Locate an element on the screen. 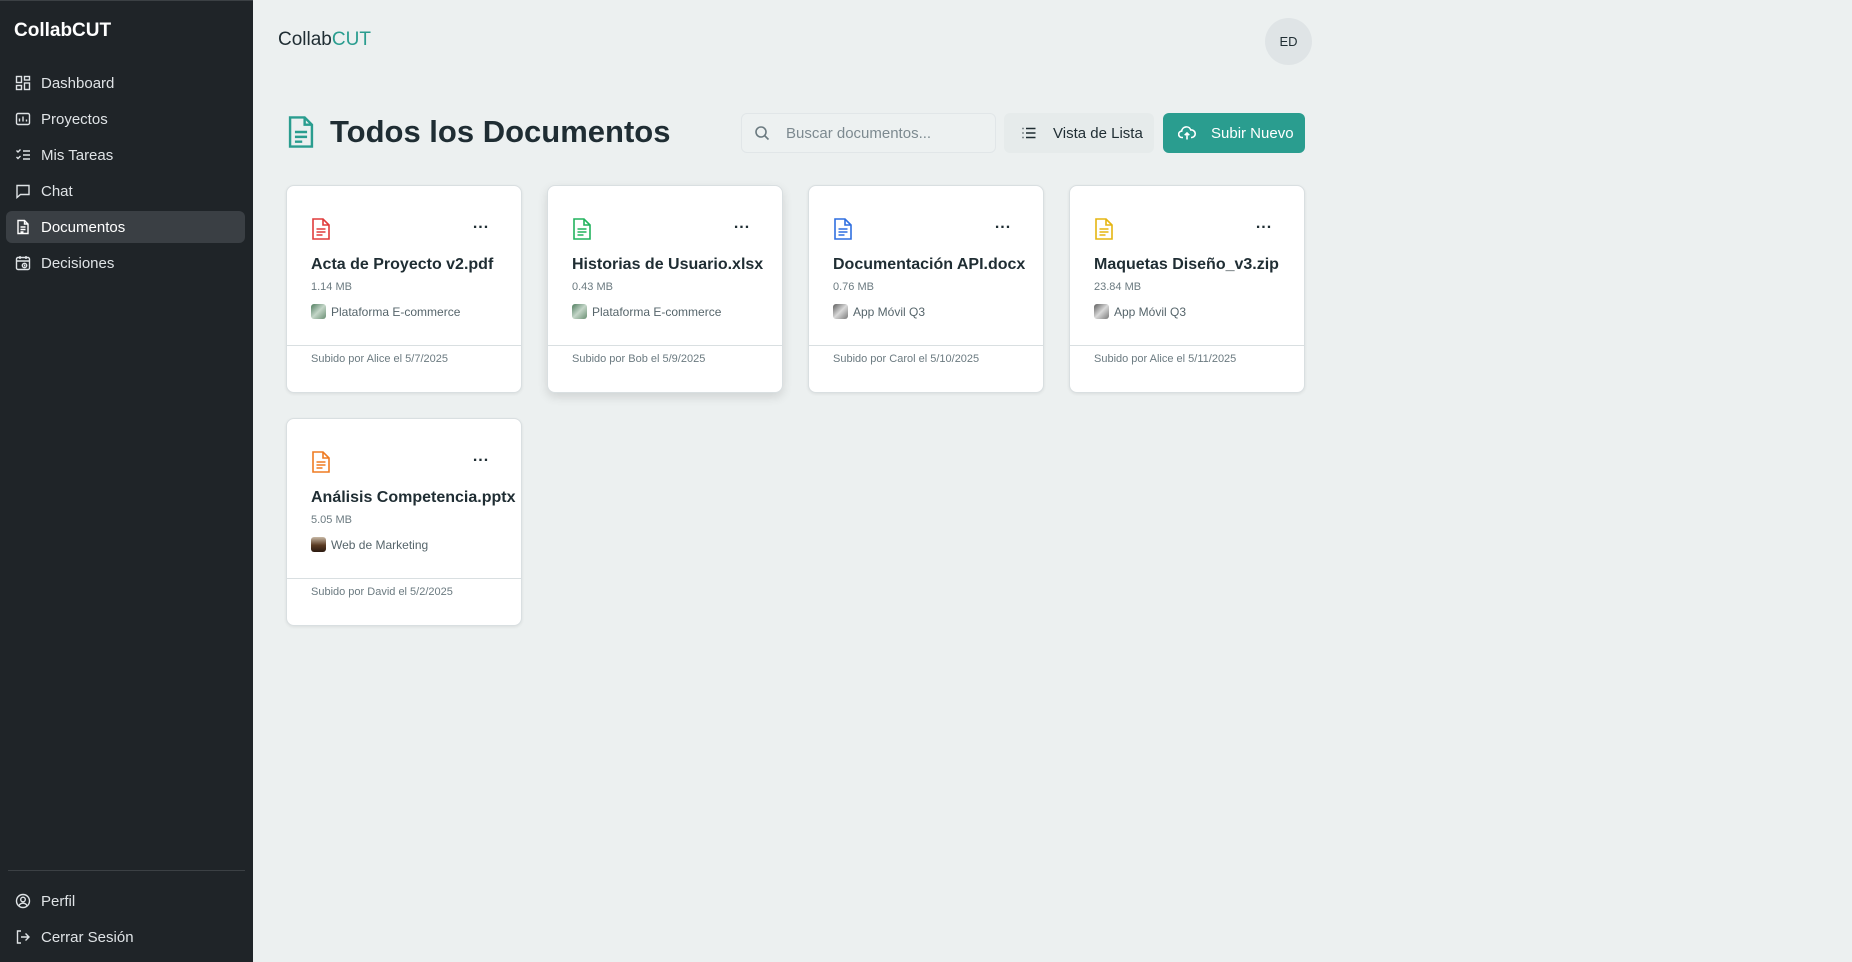 Image resolution: width=1852 pixels, height=962 pixels. document-size: 23.84 MB is located at coordinates (1118, 287).